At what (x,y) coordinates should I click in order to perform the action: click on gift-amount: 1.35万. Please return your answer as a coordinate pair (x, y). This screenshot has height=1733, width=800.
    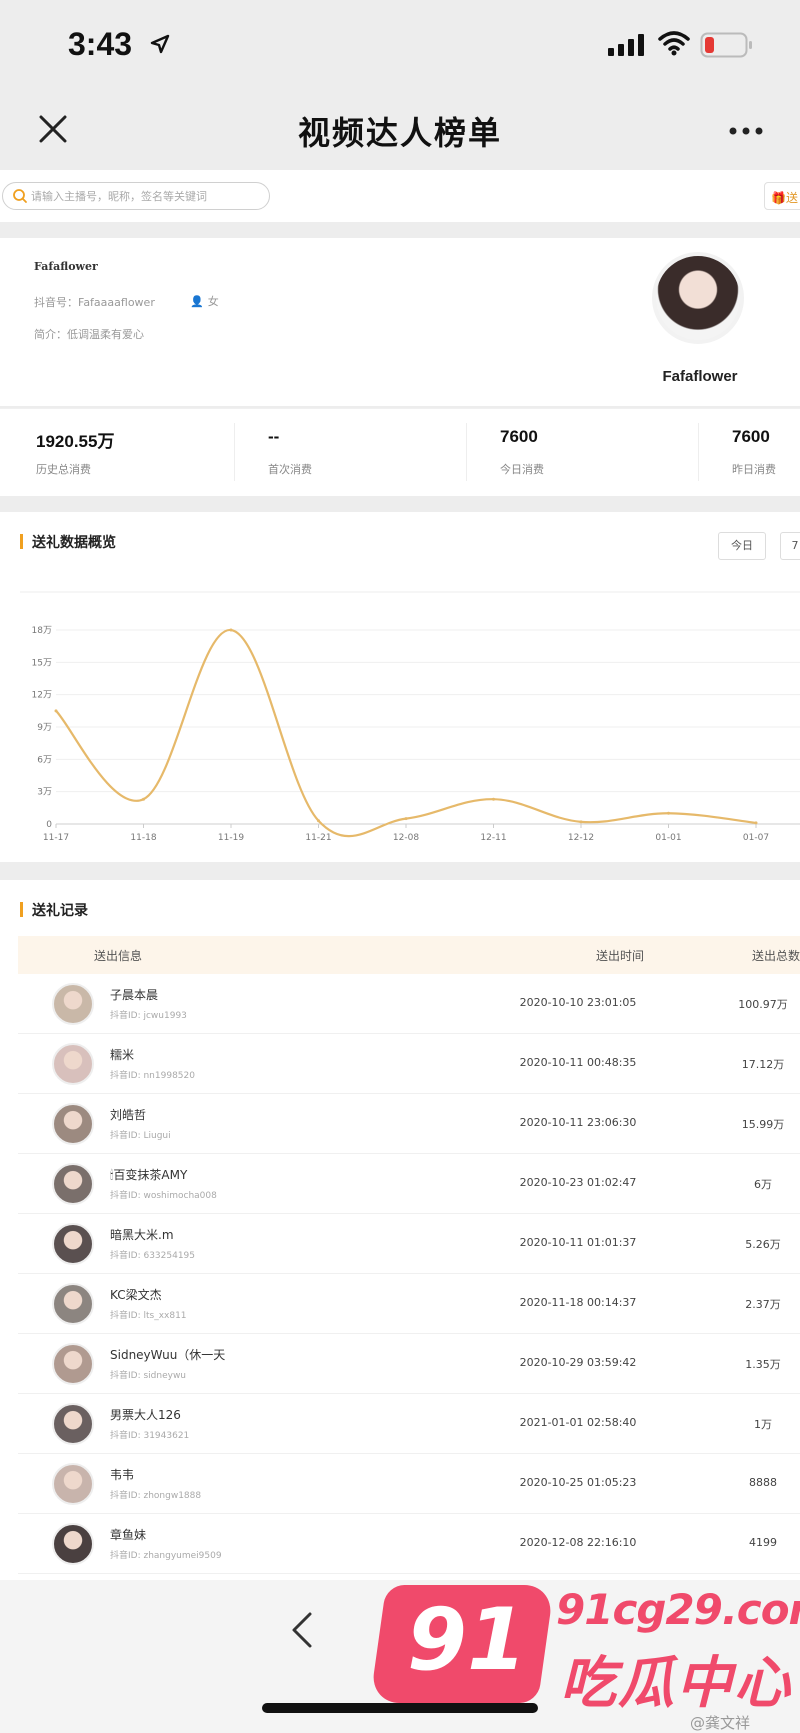
    Looking at the image, I should click on (763, 1364).